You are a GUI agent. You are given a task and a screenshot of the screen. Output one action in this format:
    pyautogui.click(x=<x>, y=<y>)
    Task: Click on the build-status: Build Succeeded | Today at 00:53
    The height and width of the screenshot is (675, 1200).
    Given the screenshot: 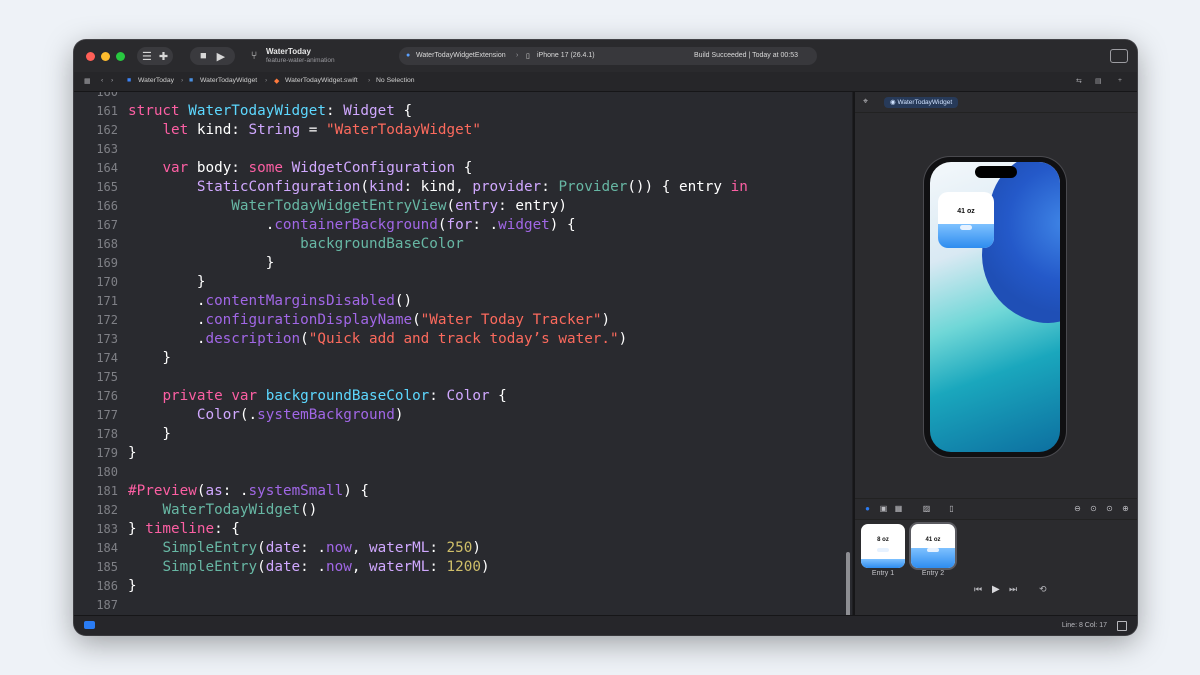 What is the action you would take?
    pyautogui.click(x=746, y=55)
    